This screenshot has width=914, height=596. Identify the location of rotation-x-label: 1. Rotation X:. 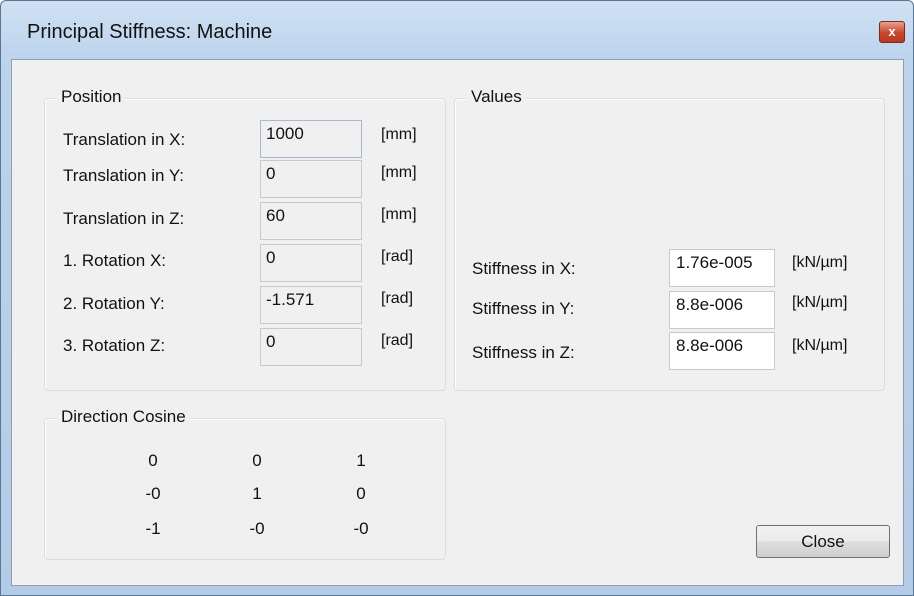
(115, 260).